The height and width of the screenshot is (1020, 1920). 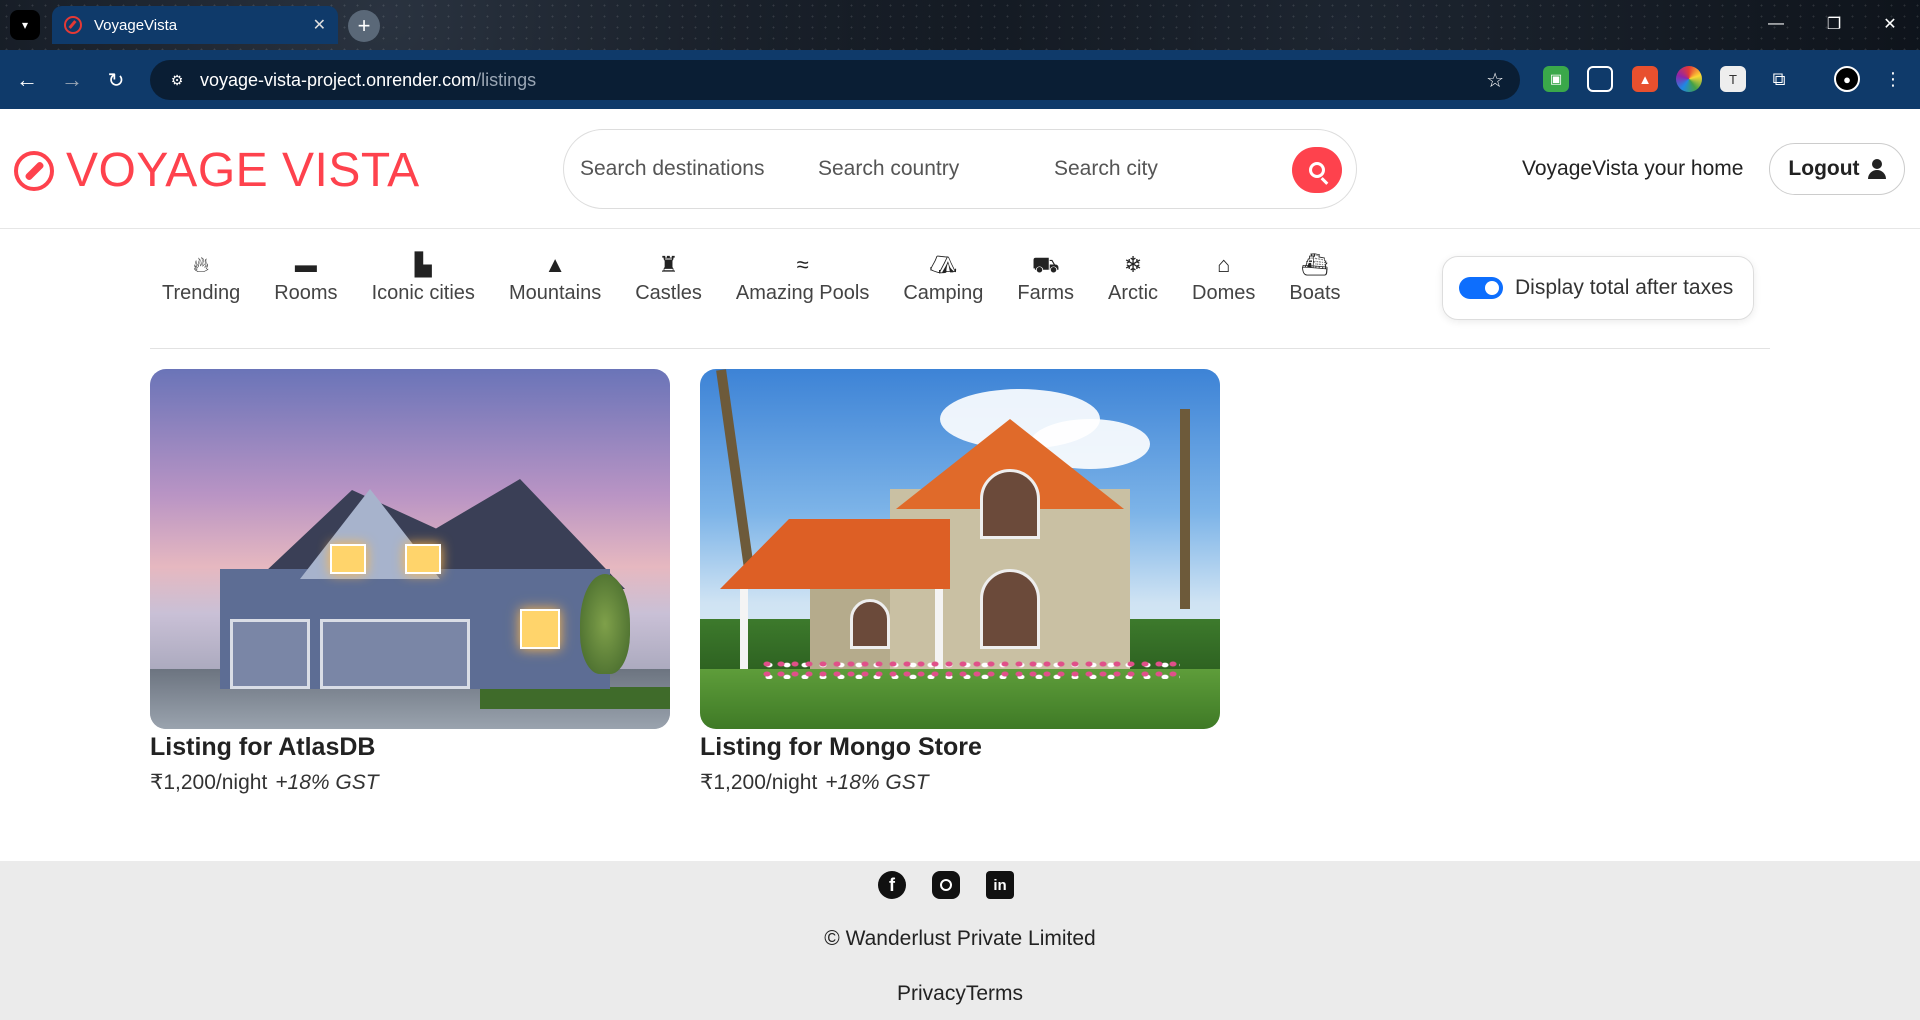 I want to click on brand-logo-link: VOYAGE VISTA, so click(x=217, y=170).